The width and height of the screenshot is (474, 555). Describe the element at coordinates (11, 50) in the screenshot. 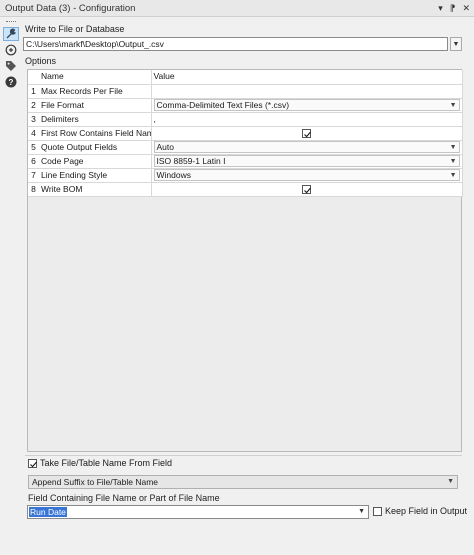

I see `tool-properties-icon` at that location.